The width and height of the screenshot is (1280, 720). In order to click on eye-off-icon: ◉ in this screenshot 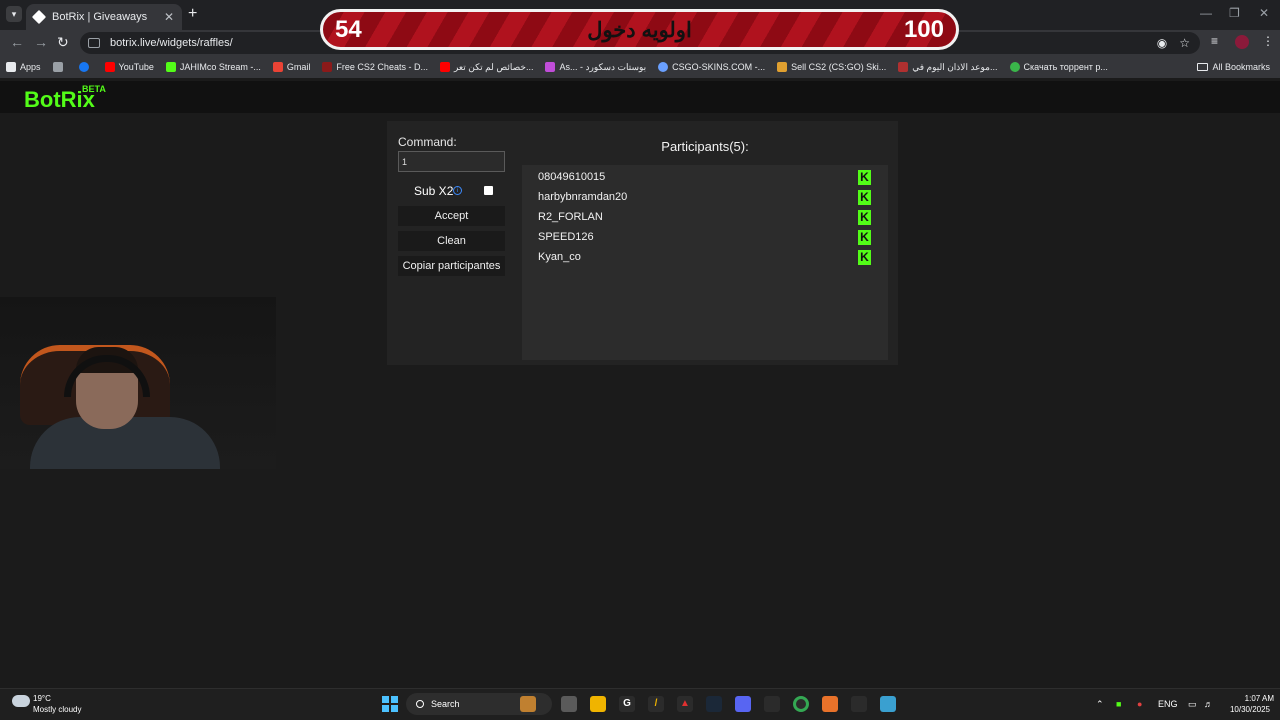, I will do `click(1162, 43)`.